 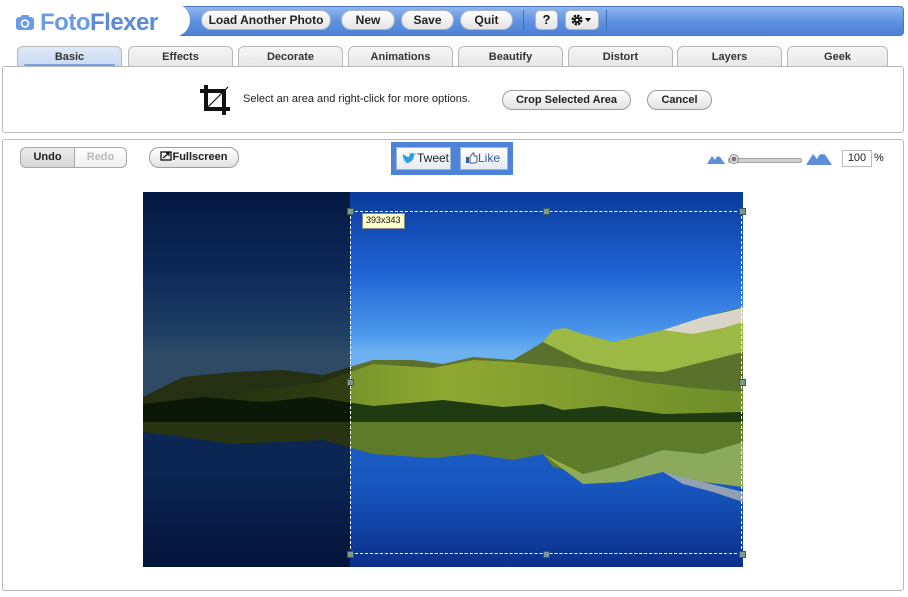 I want to click on zoom-percent-input: 100, so click(x=857, y=158).